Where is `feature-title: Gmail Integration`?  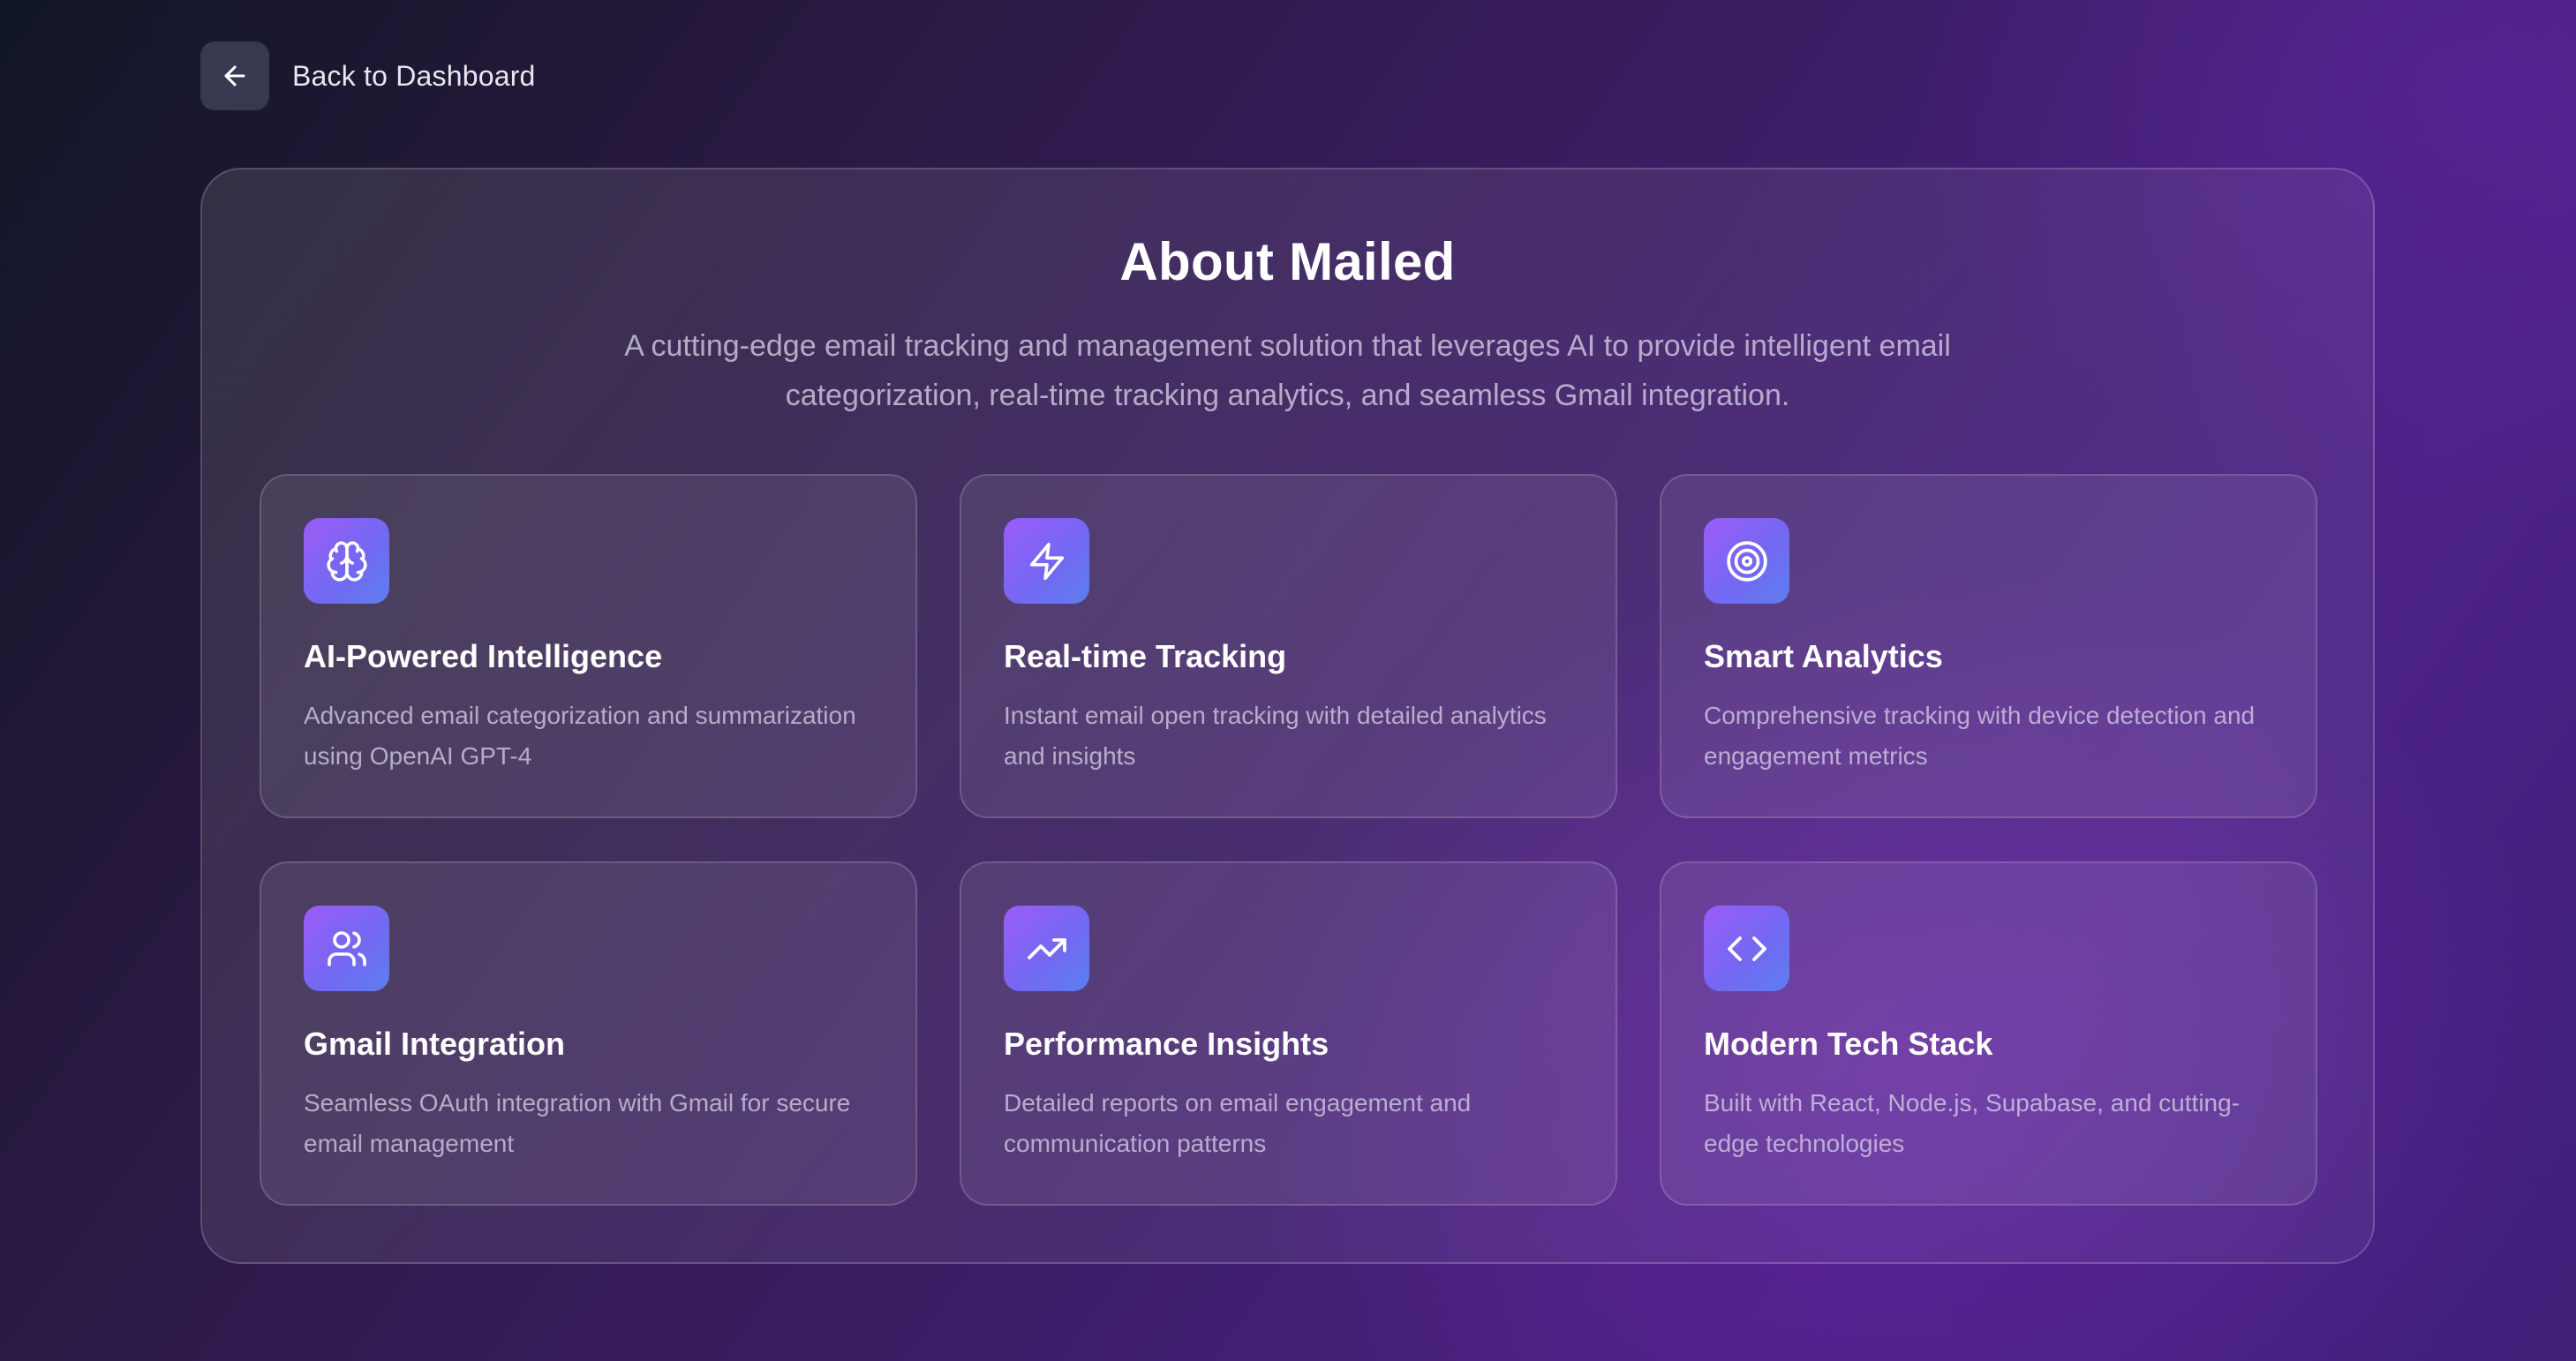 feature-title: Gmail Integration is located at coordinates (435, 1044).